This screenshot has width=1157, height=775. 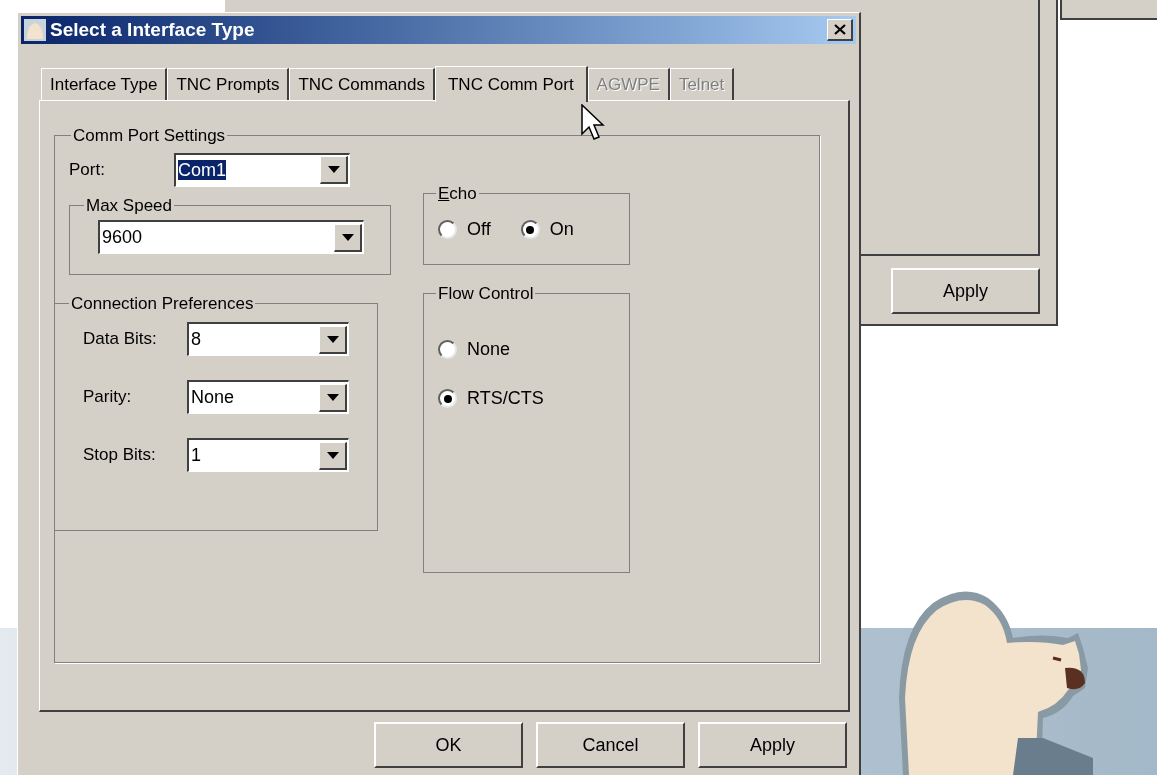 I want to click on radio-label: On, so click(x=561, y=229).